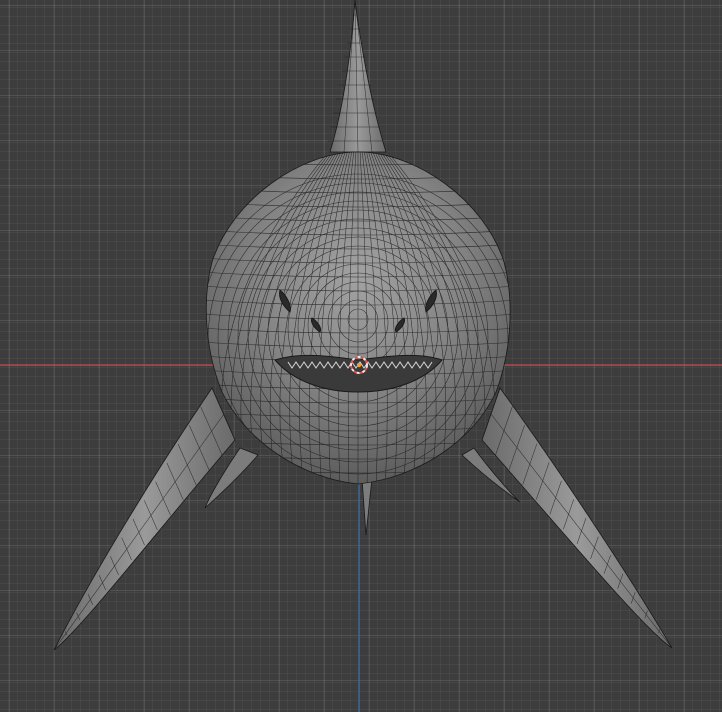  I want to click on right-pectoral-fin, so click(577, 518).